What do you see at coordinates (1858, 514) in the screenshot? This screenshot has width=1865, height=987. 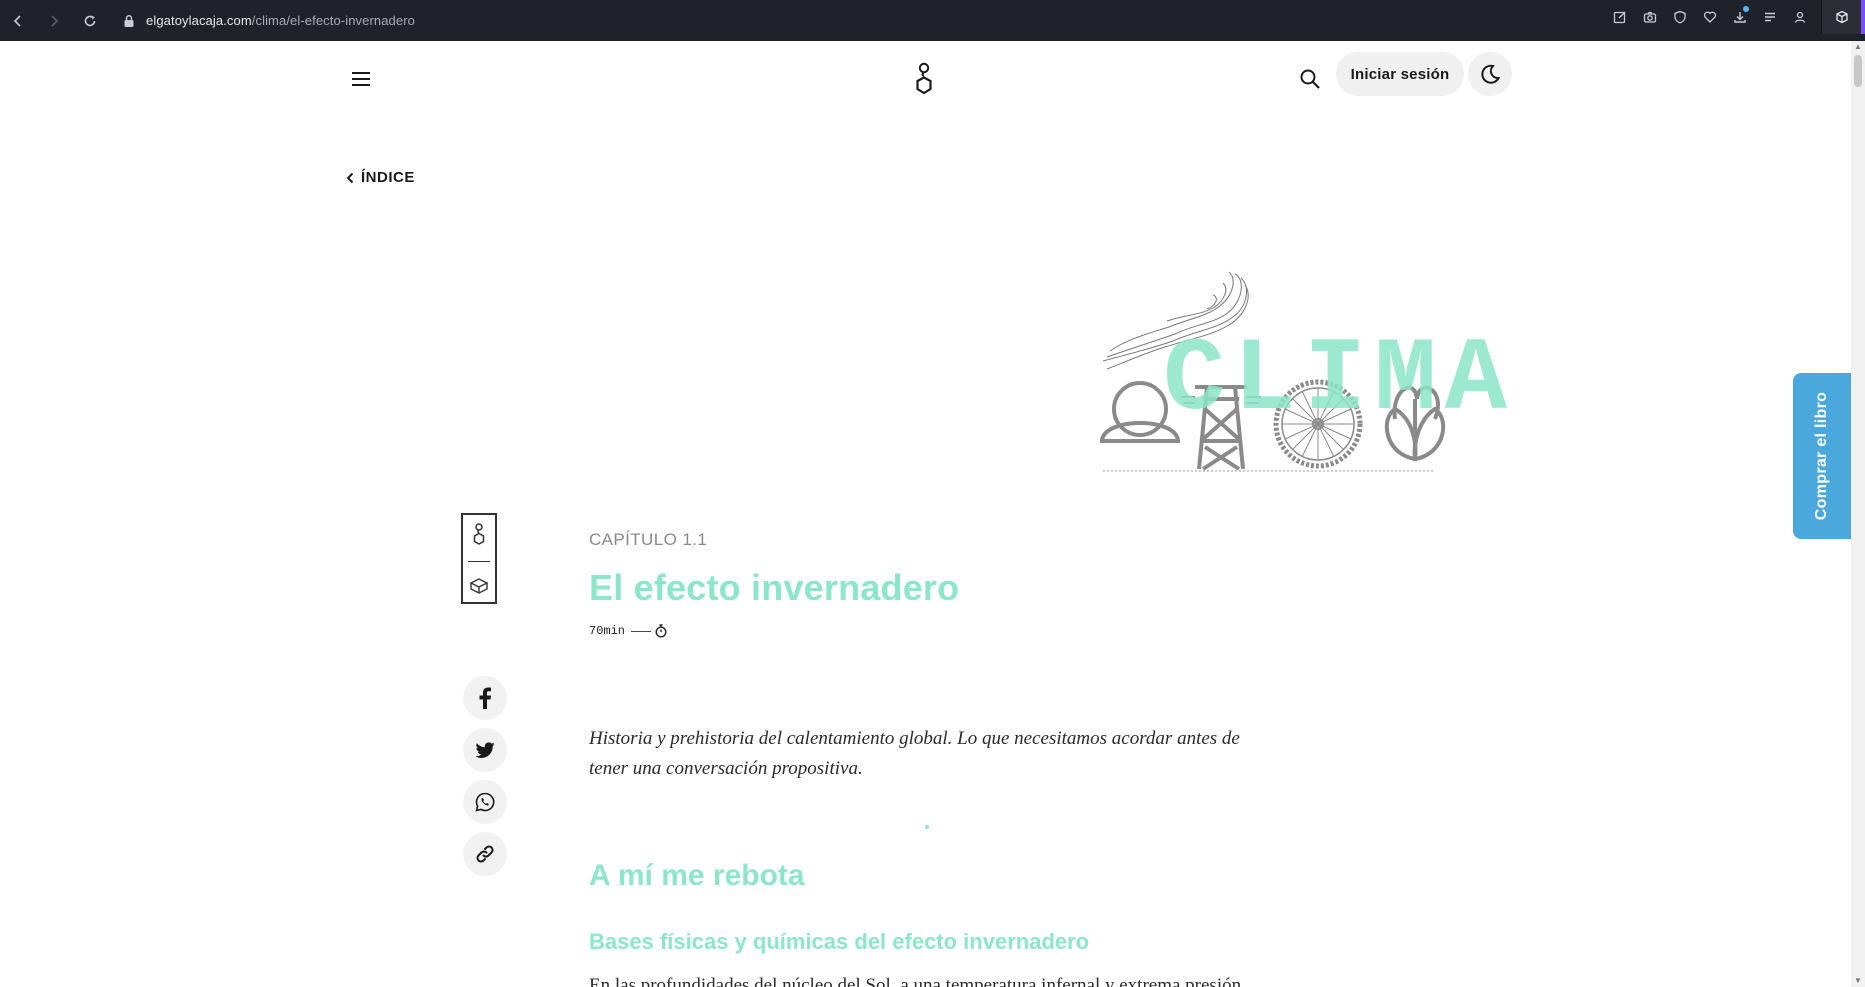 I see `page-scrollbar: ▲ ▼` at bounding box center [1858, 514].